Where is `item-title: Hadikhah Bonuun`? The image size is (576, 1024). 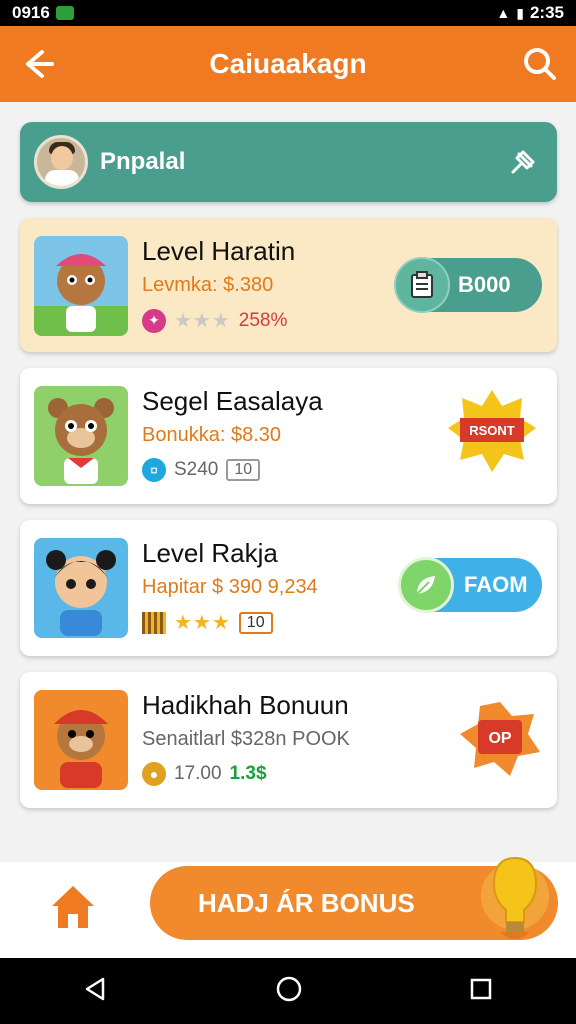 item-title: Hadikhah Bonuun is located at coordinates (245, 705).